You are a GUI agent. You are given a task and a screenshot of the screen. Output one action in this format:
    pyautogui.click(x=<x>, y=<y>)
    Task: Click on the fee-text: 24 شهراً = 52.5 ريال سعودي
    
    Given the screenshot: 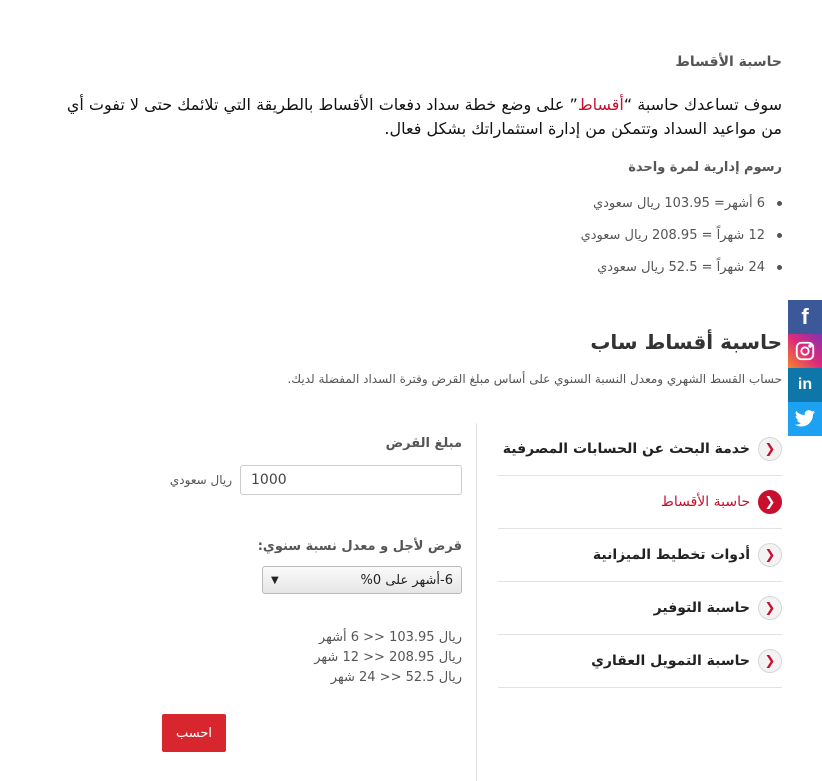 What is the action you would take?
    pyautogui.click(x=681, y=267)
    